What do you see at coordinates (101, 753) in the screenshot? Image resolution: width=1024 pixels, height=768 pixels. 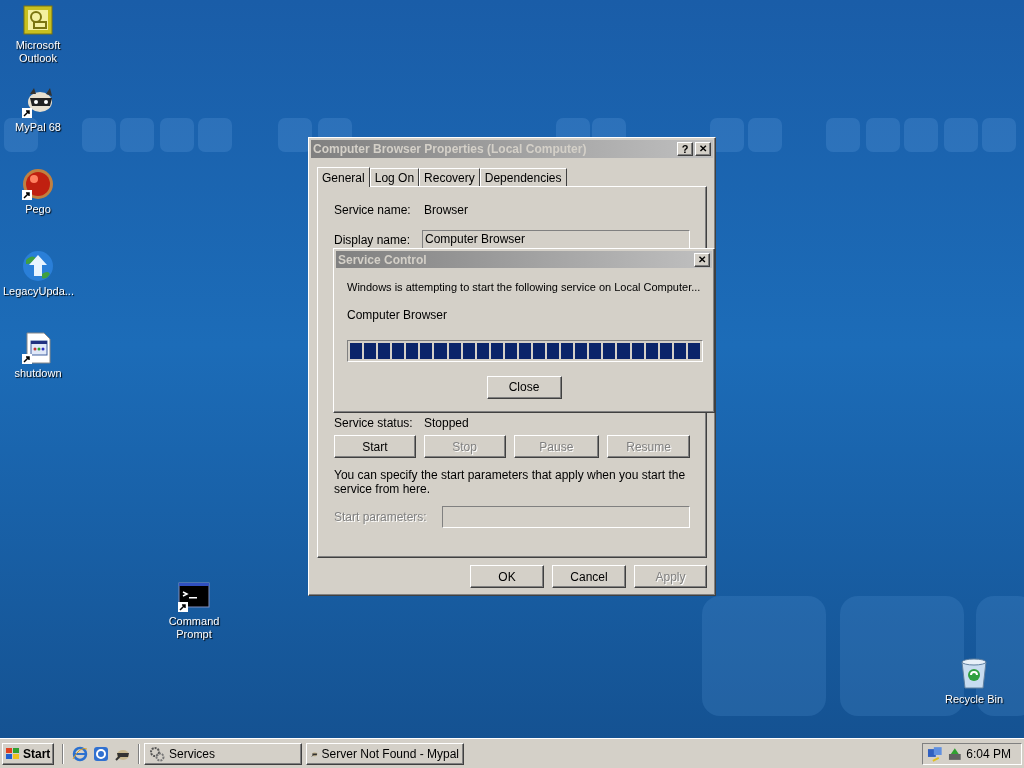 I see `update-icon` at bounding box center [101, 753].